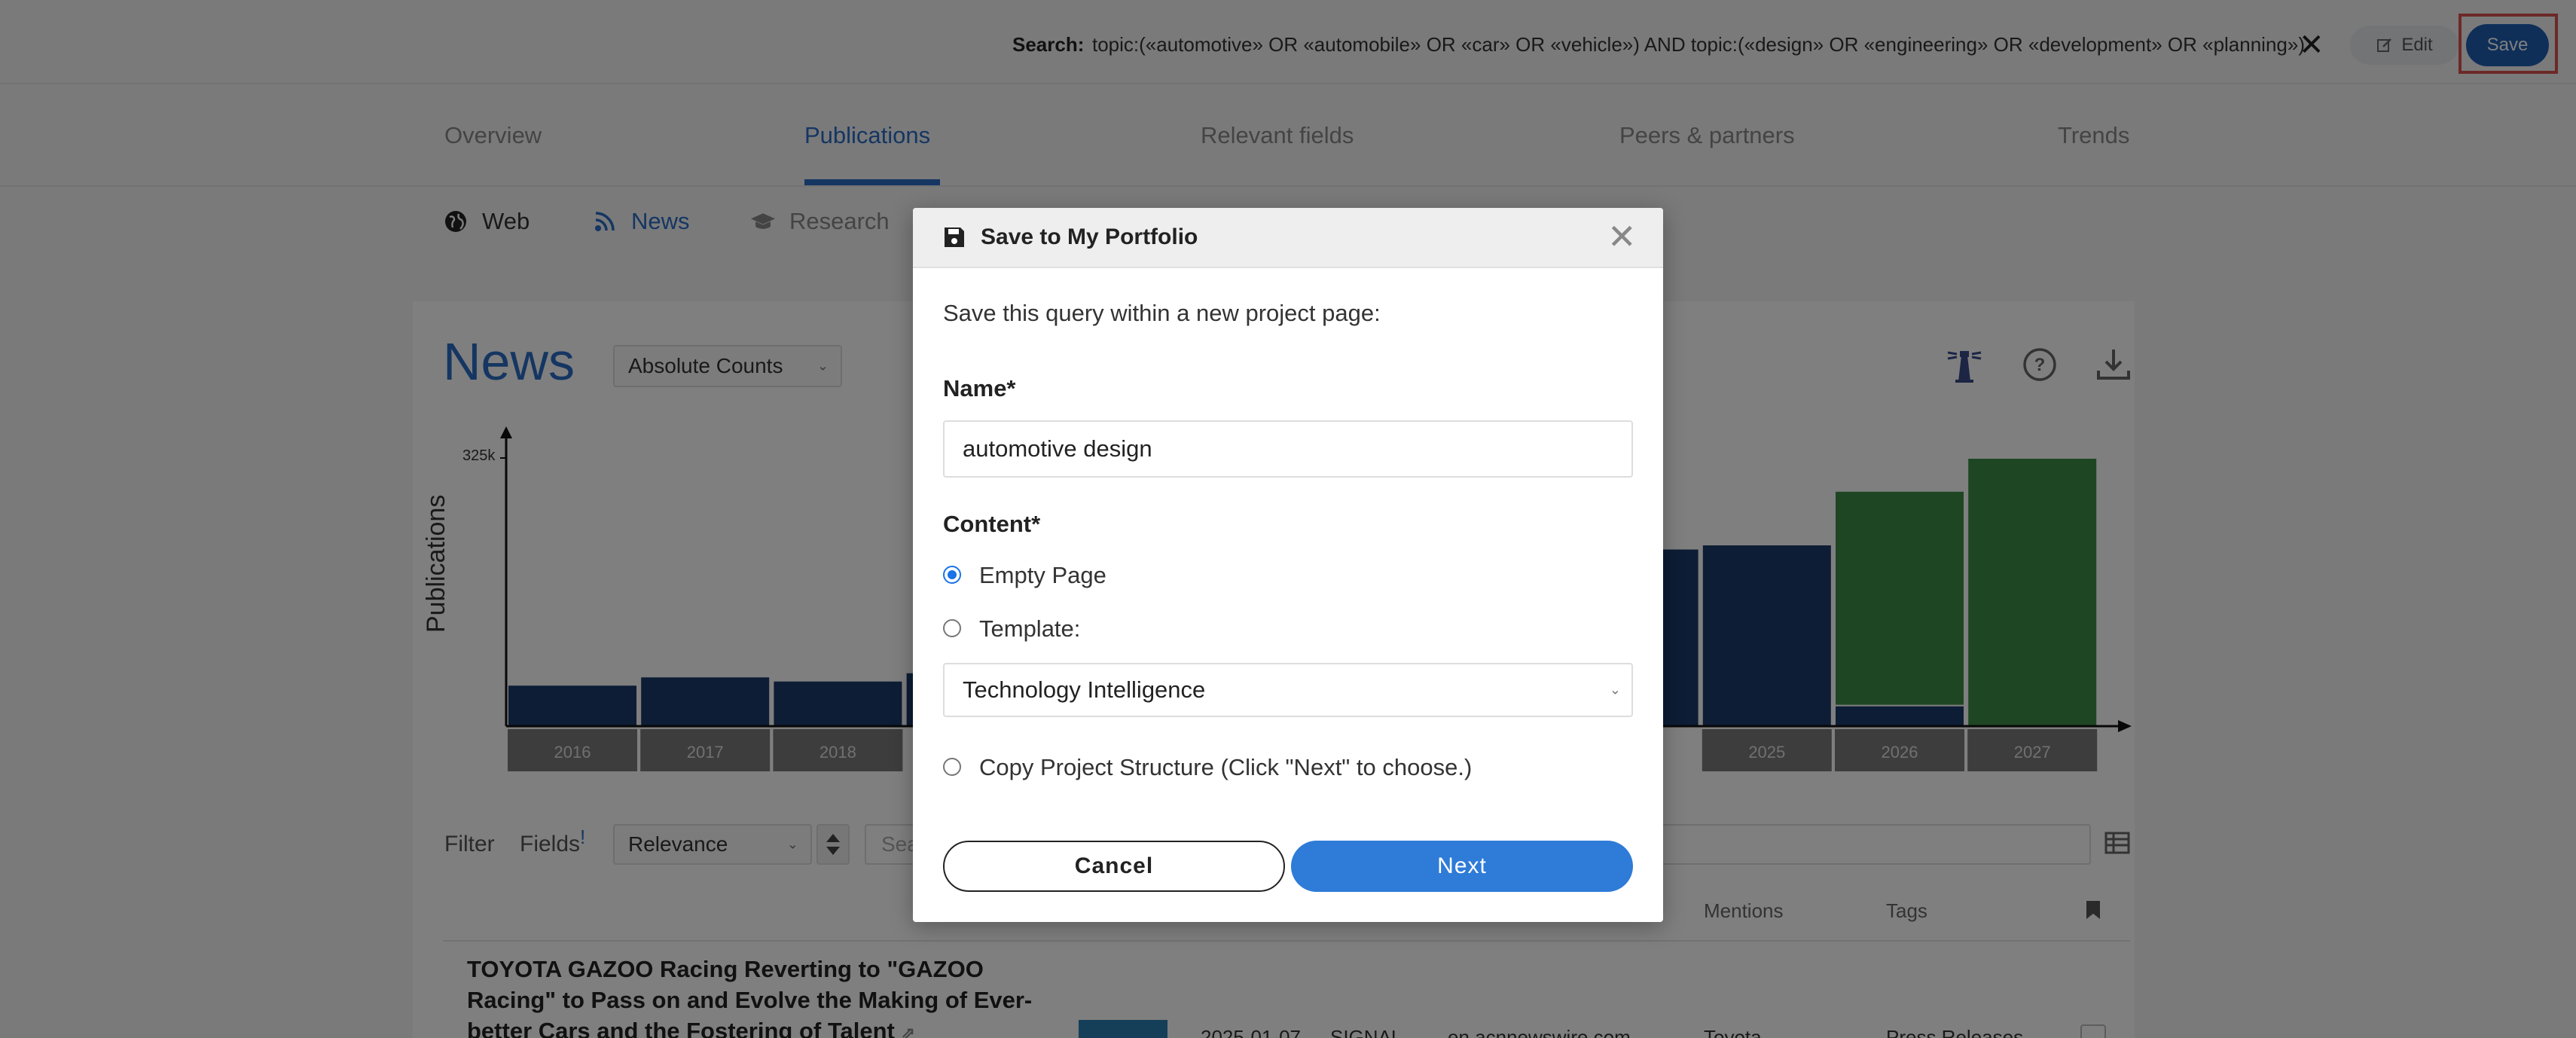 The width and height of the screenshot is (2576, 1038). I want to click on template-select: Technology Intelligence ⌄, so click(1288, 690).